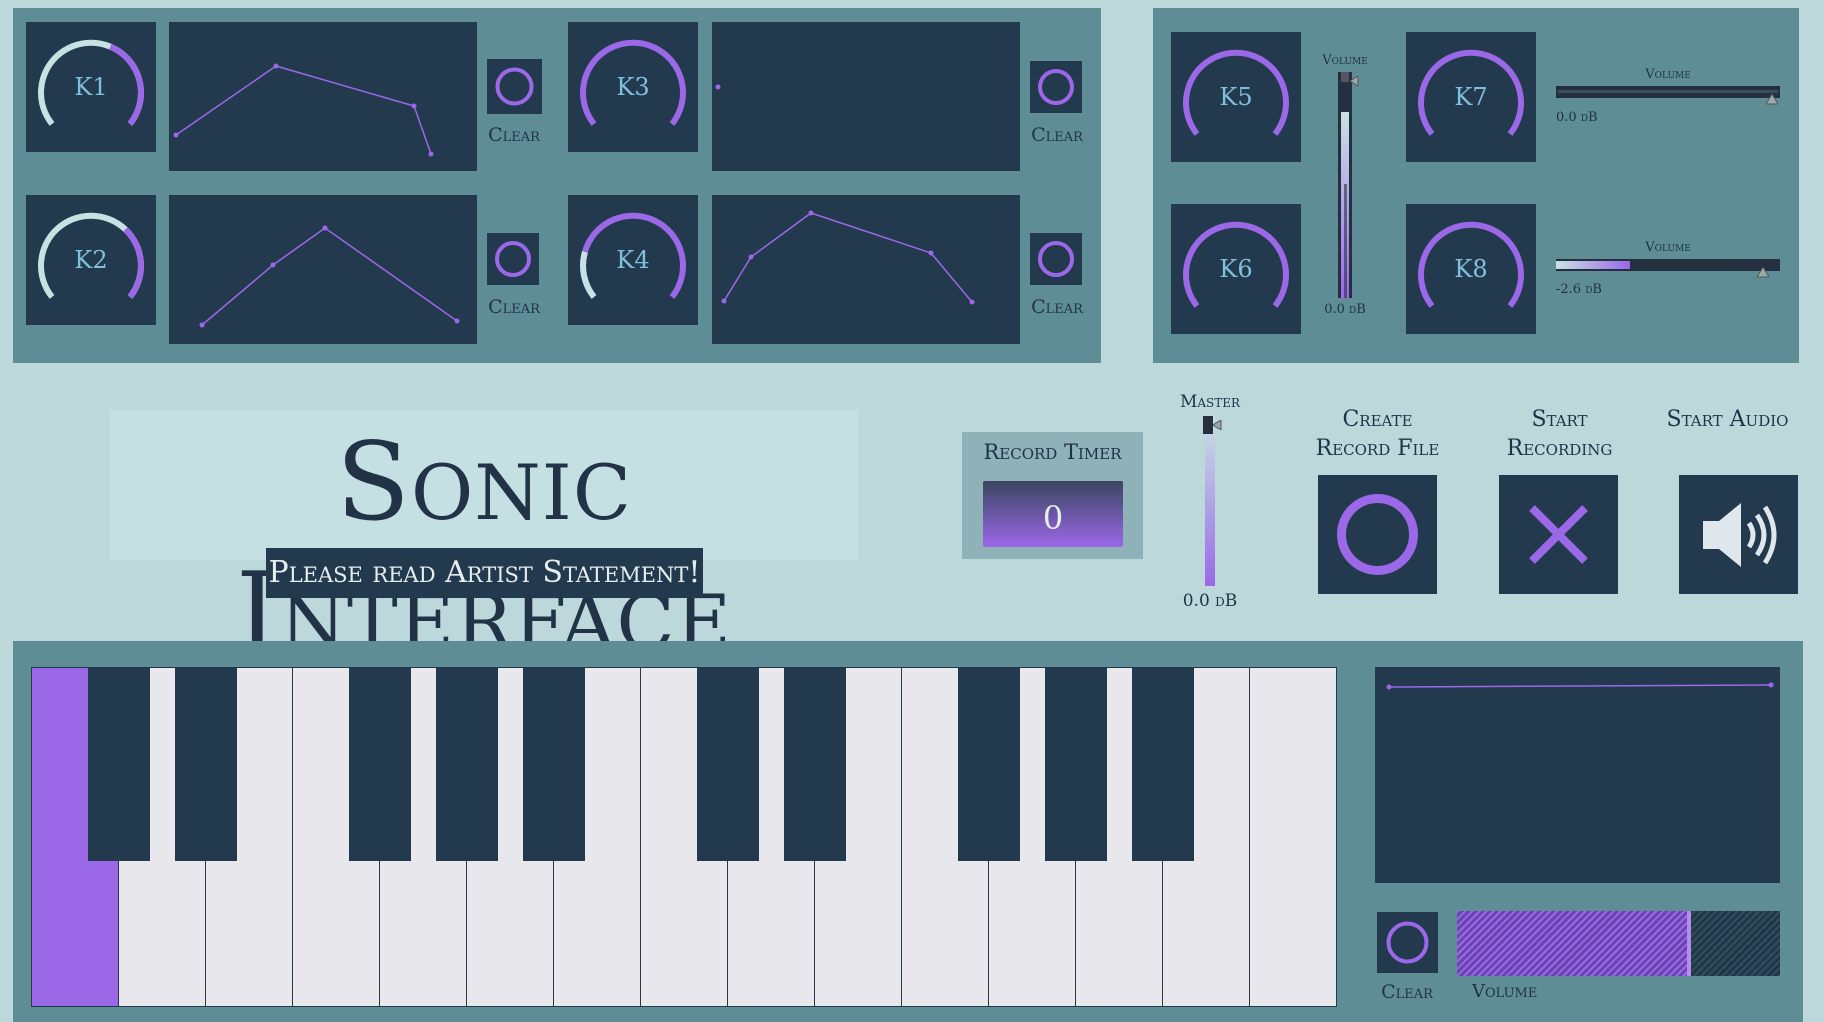  I want to click on start-recording-label: Start Recording, so click(1559, 434).